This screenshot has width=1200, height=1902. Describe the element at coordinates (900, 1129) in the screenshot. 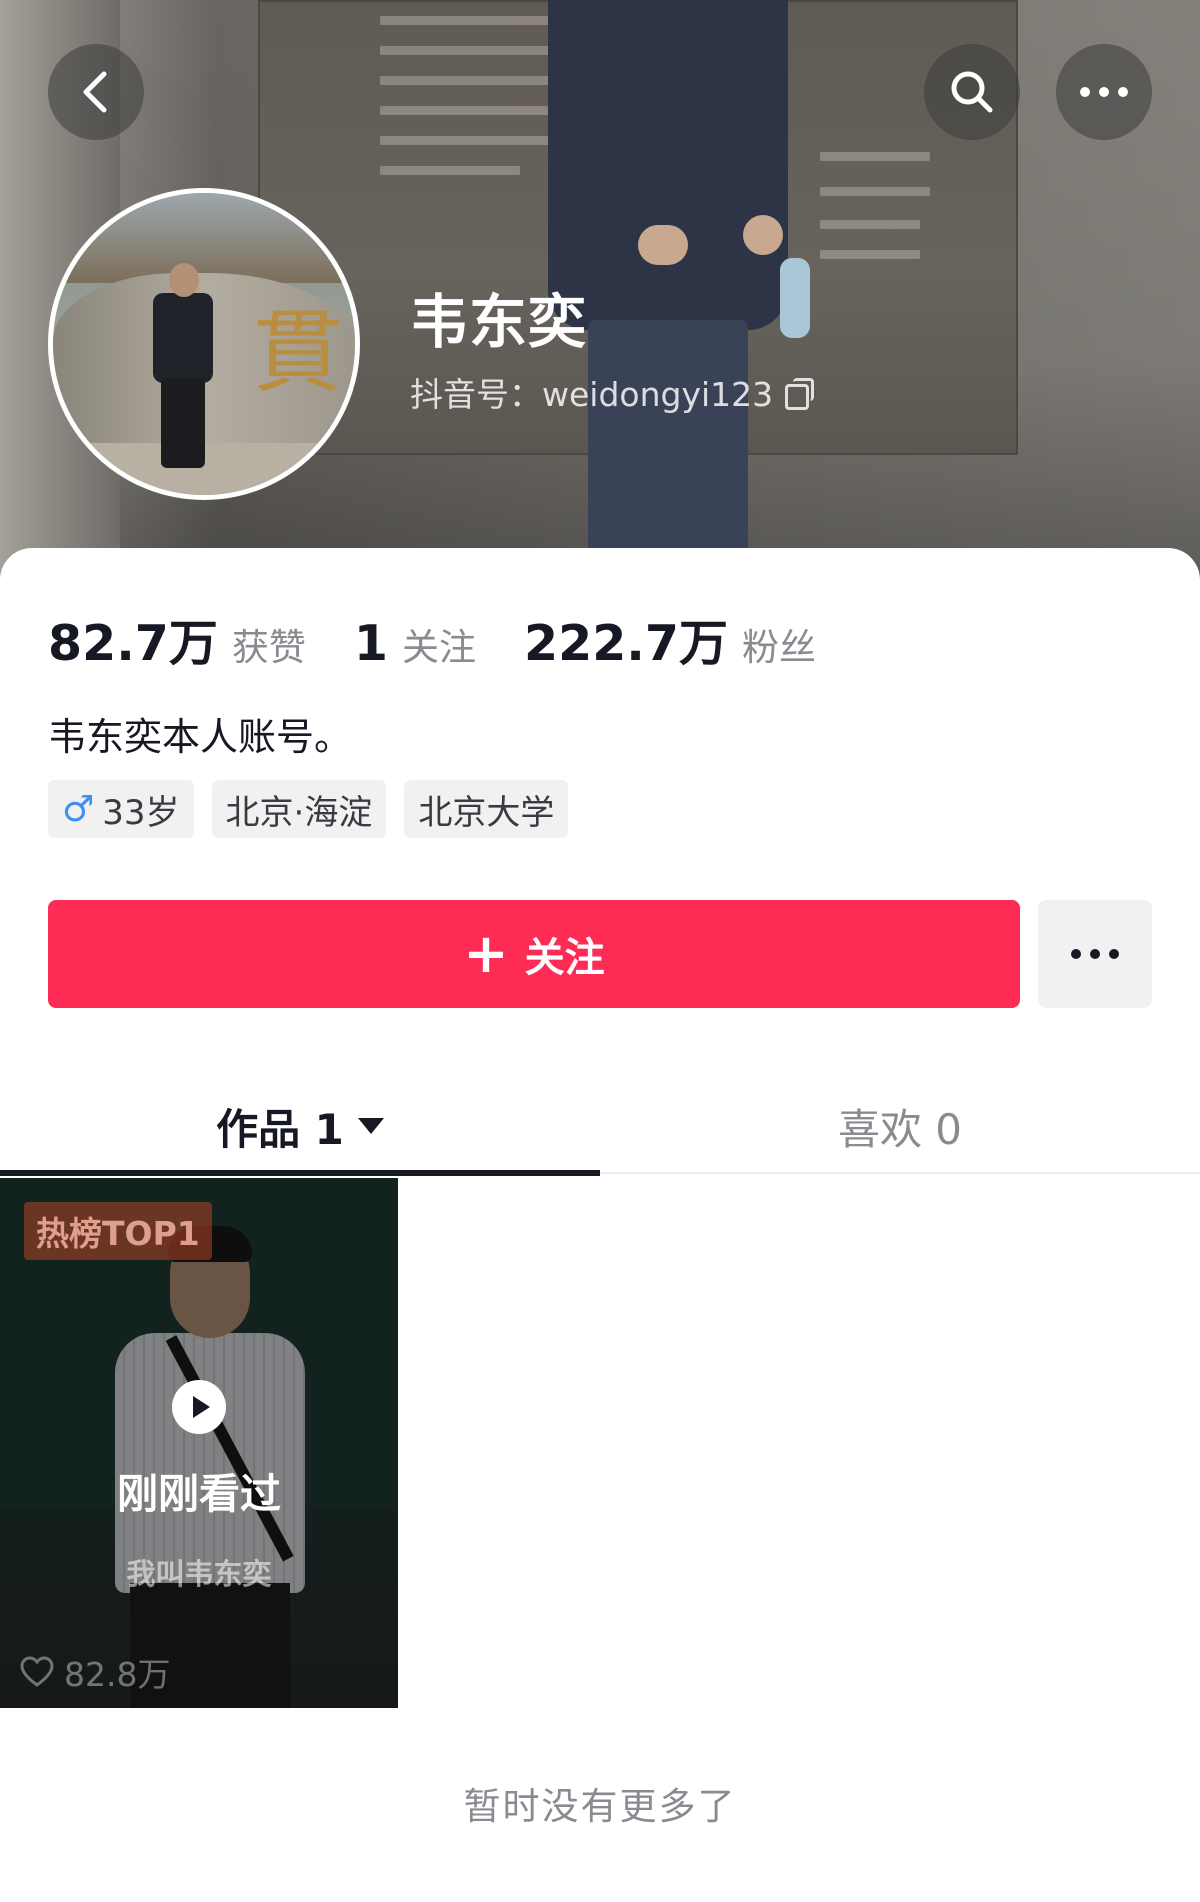

I see `tab-likes-label: 喜欢 0` at that location.